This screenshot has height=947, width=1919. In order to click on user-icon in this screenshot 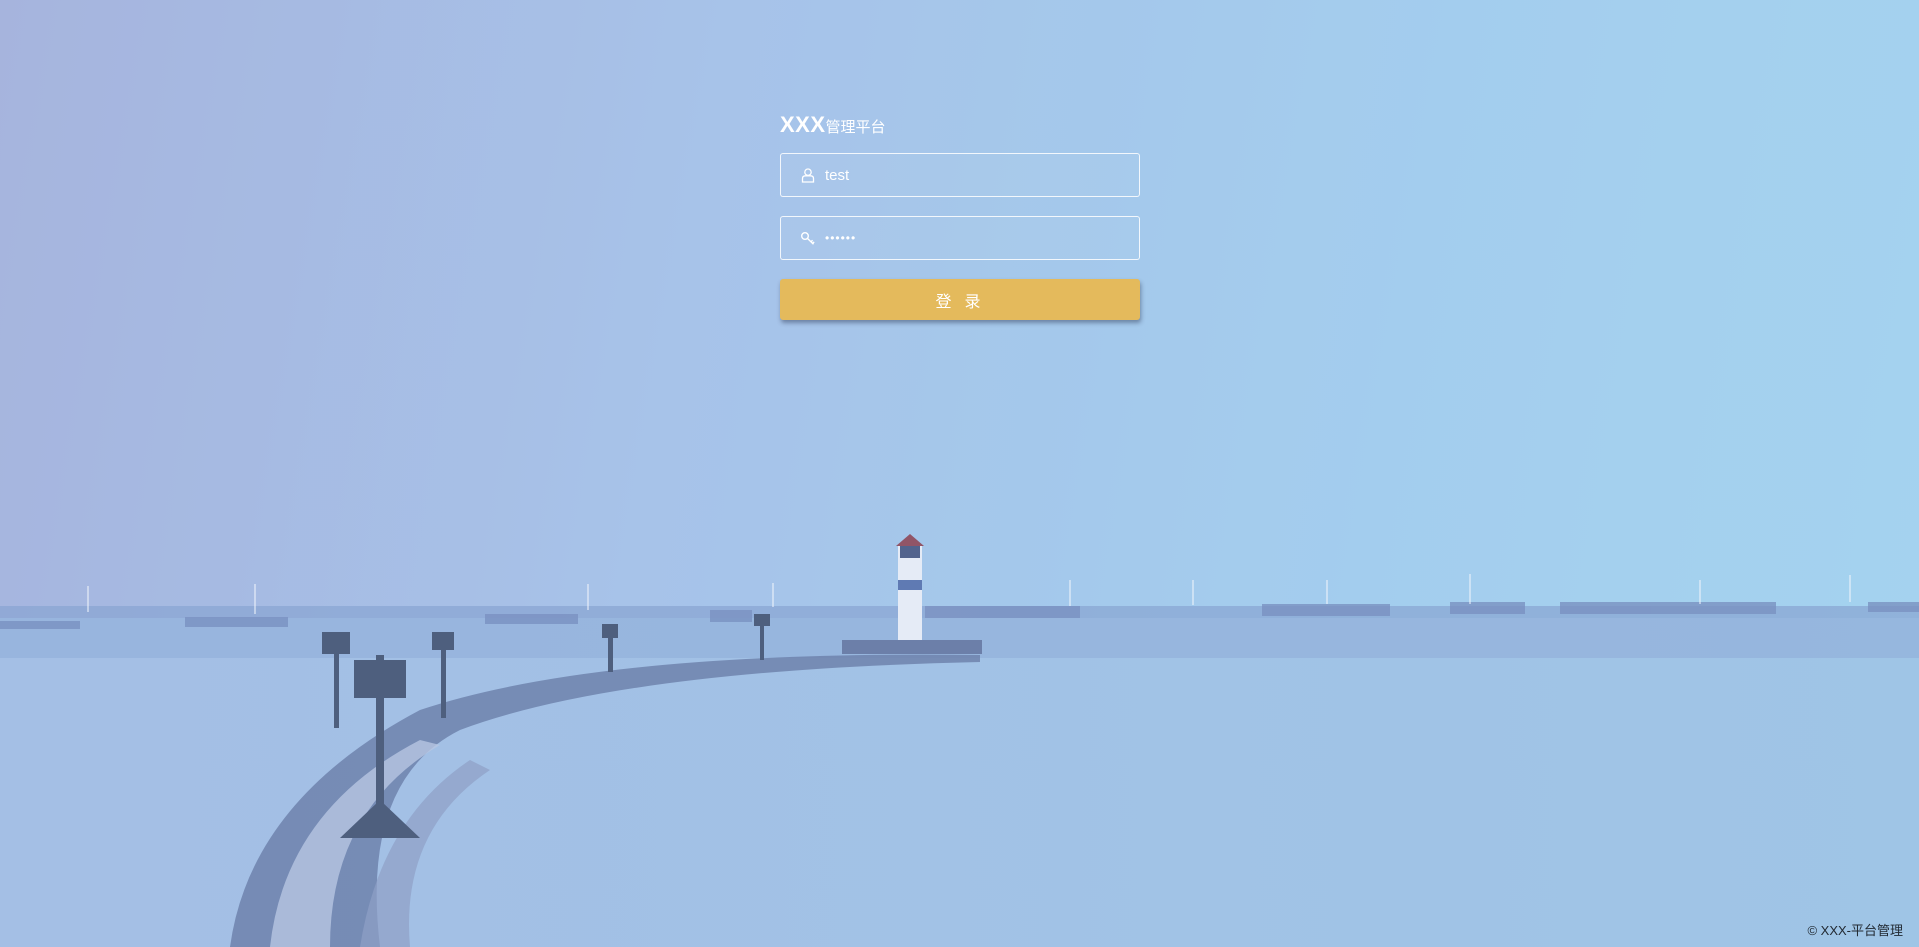, I will do `click(808, 175)`.